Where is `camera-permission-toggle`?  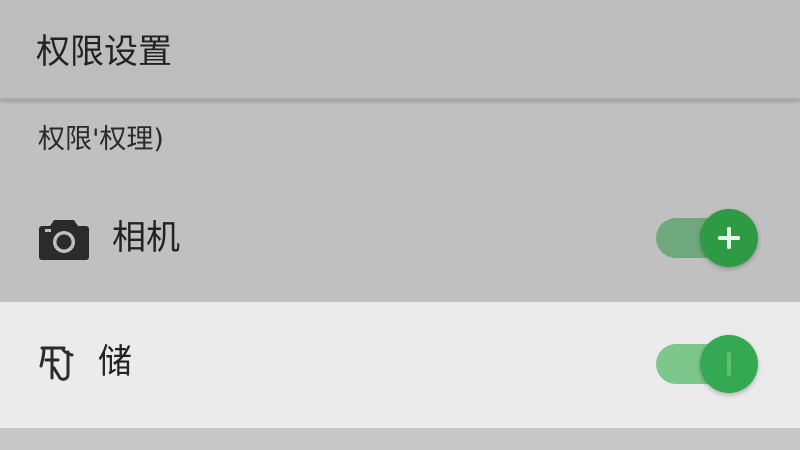
camera-permission-toggle is located at coordinates (708, 238).